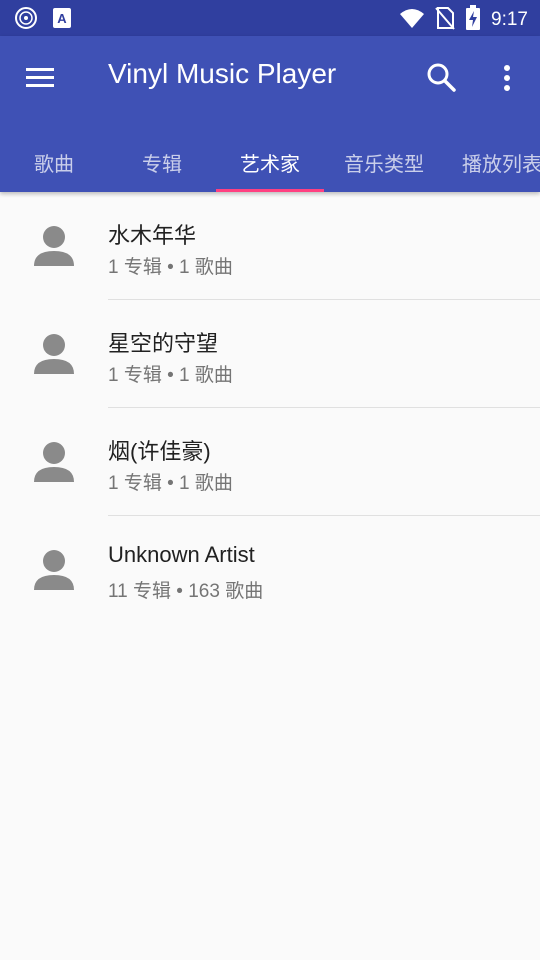 Image resolution: width=540 pixels, height=960 pixels. Describe the element at coordinates (270, 570) in the screenshot. I see `list-item: Unknown Artist 11 专辑 • 163 歌曲` at that location.